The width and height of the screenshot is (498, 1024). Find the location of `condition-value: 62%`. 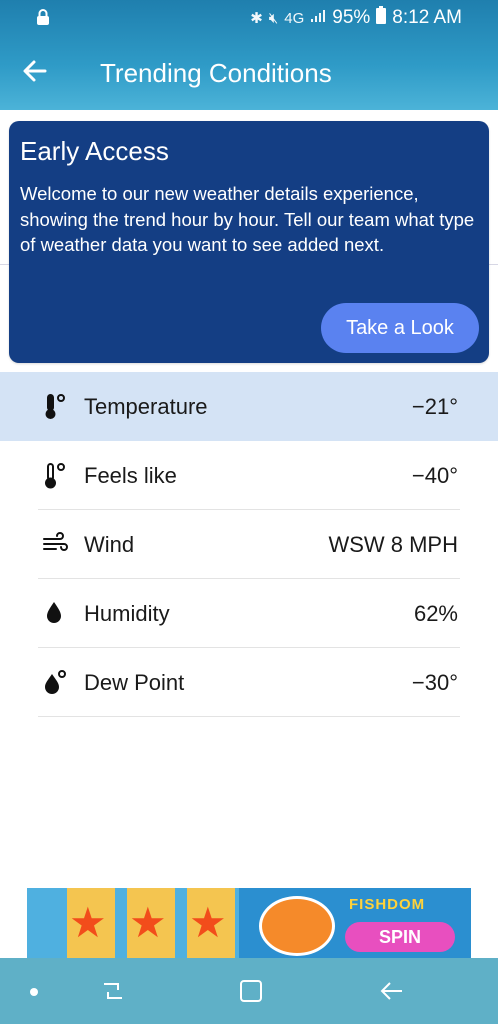

condition-value: 62% is located at coordinates (435, 613).